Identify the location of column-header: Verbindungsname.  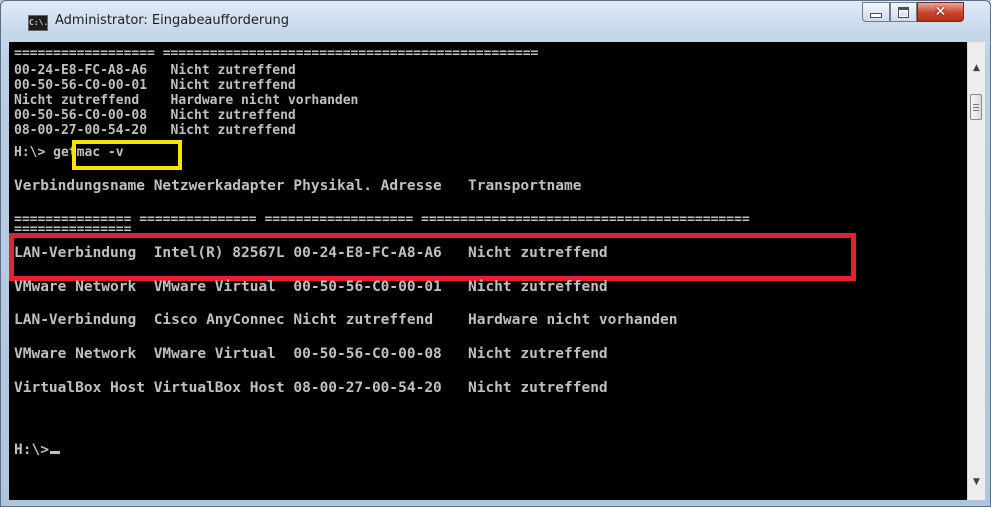
(79, 186).